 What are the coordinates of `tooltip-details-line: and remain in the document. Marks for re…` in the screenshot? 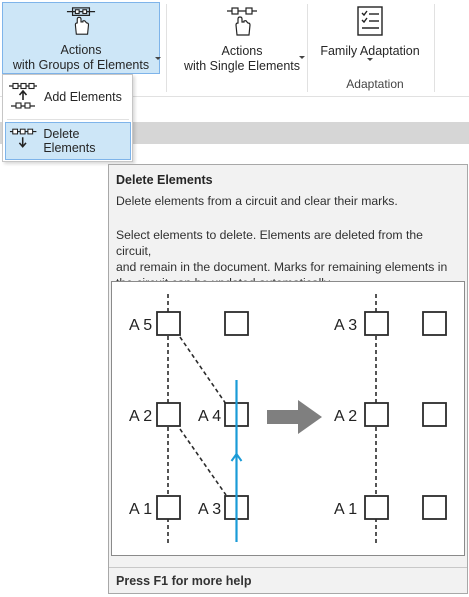 It's located at (282, 267).